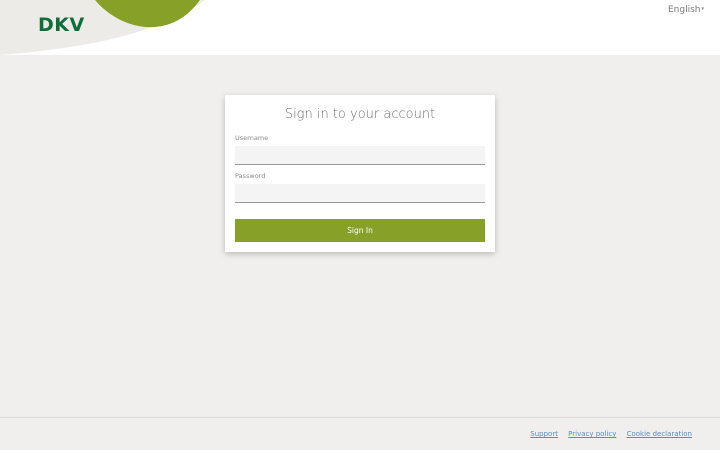  Describe the element at coordinates (360, 193) in the screenshot. I see `password-input` at that location.